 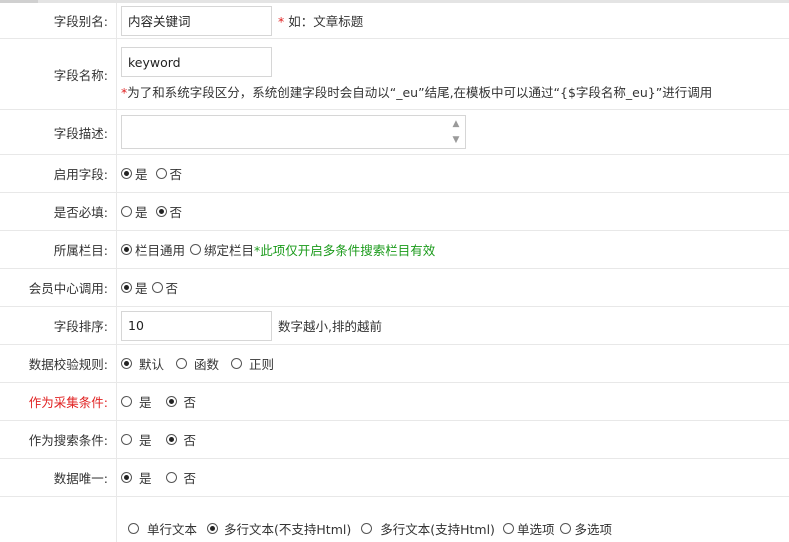 What do you see at coordinates (453, 287) in the screenshot?
I see `member-radio-group: 是 否` at bounding box center [453, 287].